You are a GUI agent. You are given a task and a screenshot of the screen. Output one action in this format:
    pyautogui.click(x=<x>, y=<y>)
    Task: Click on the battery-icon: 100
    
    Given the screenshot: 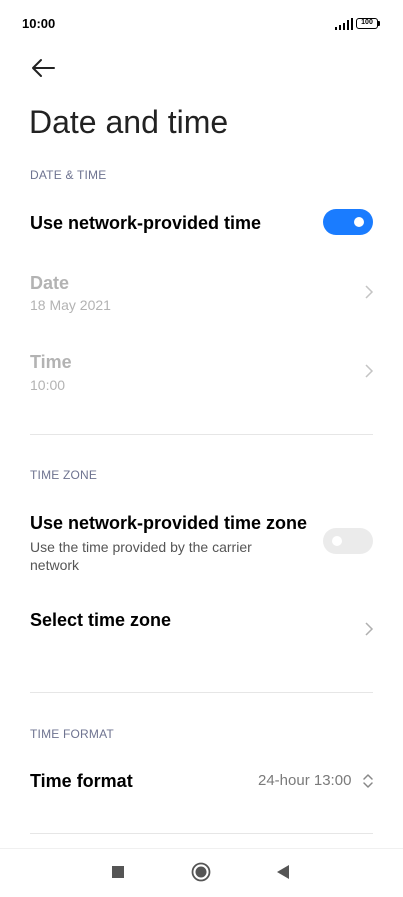 What is the action you would take?
    pyautogui.click(x=368, y=23)
    